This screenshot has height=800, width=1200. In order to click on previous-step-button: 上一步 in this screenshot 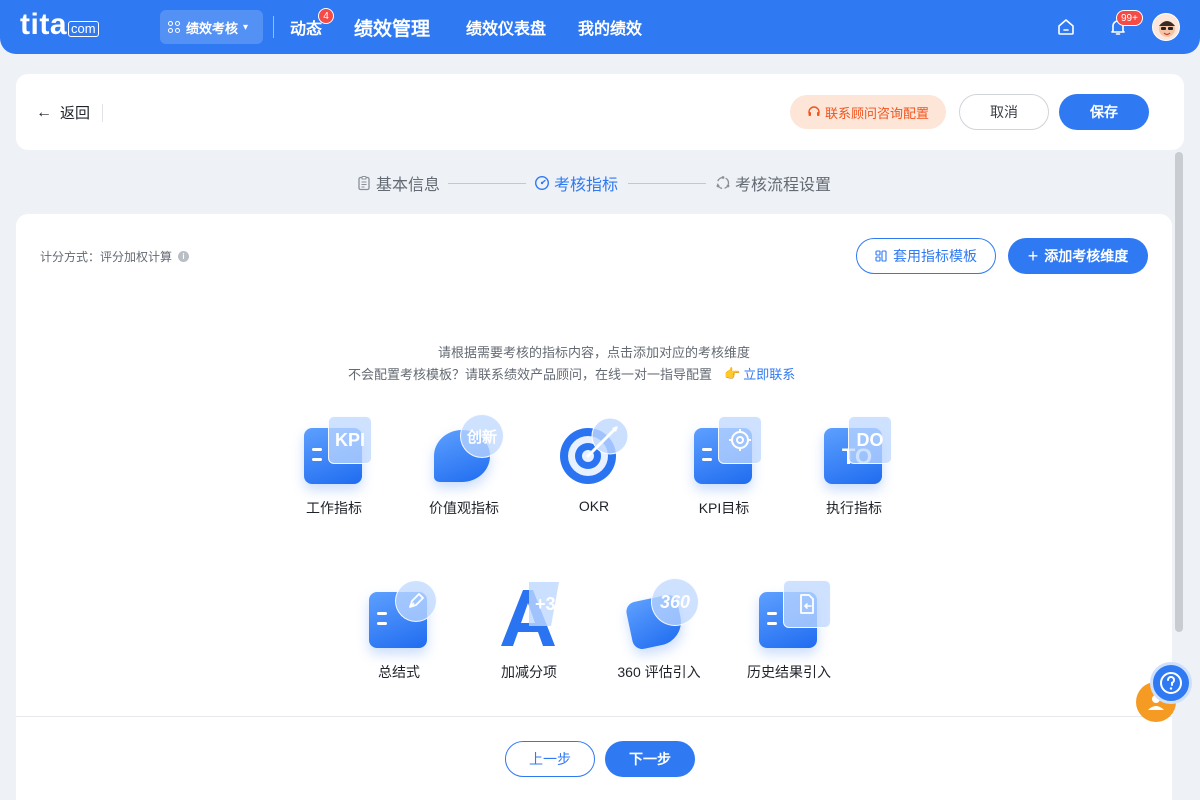, I will do `click(550, 759)`.